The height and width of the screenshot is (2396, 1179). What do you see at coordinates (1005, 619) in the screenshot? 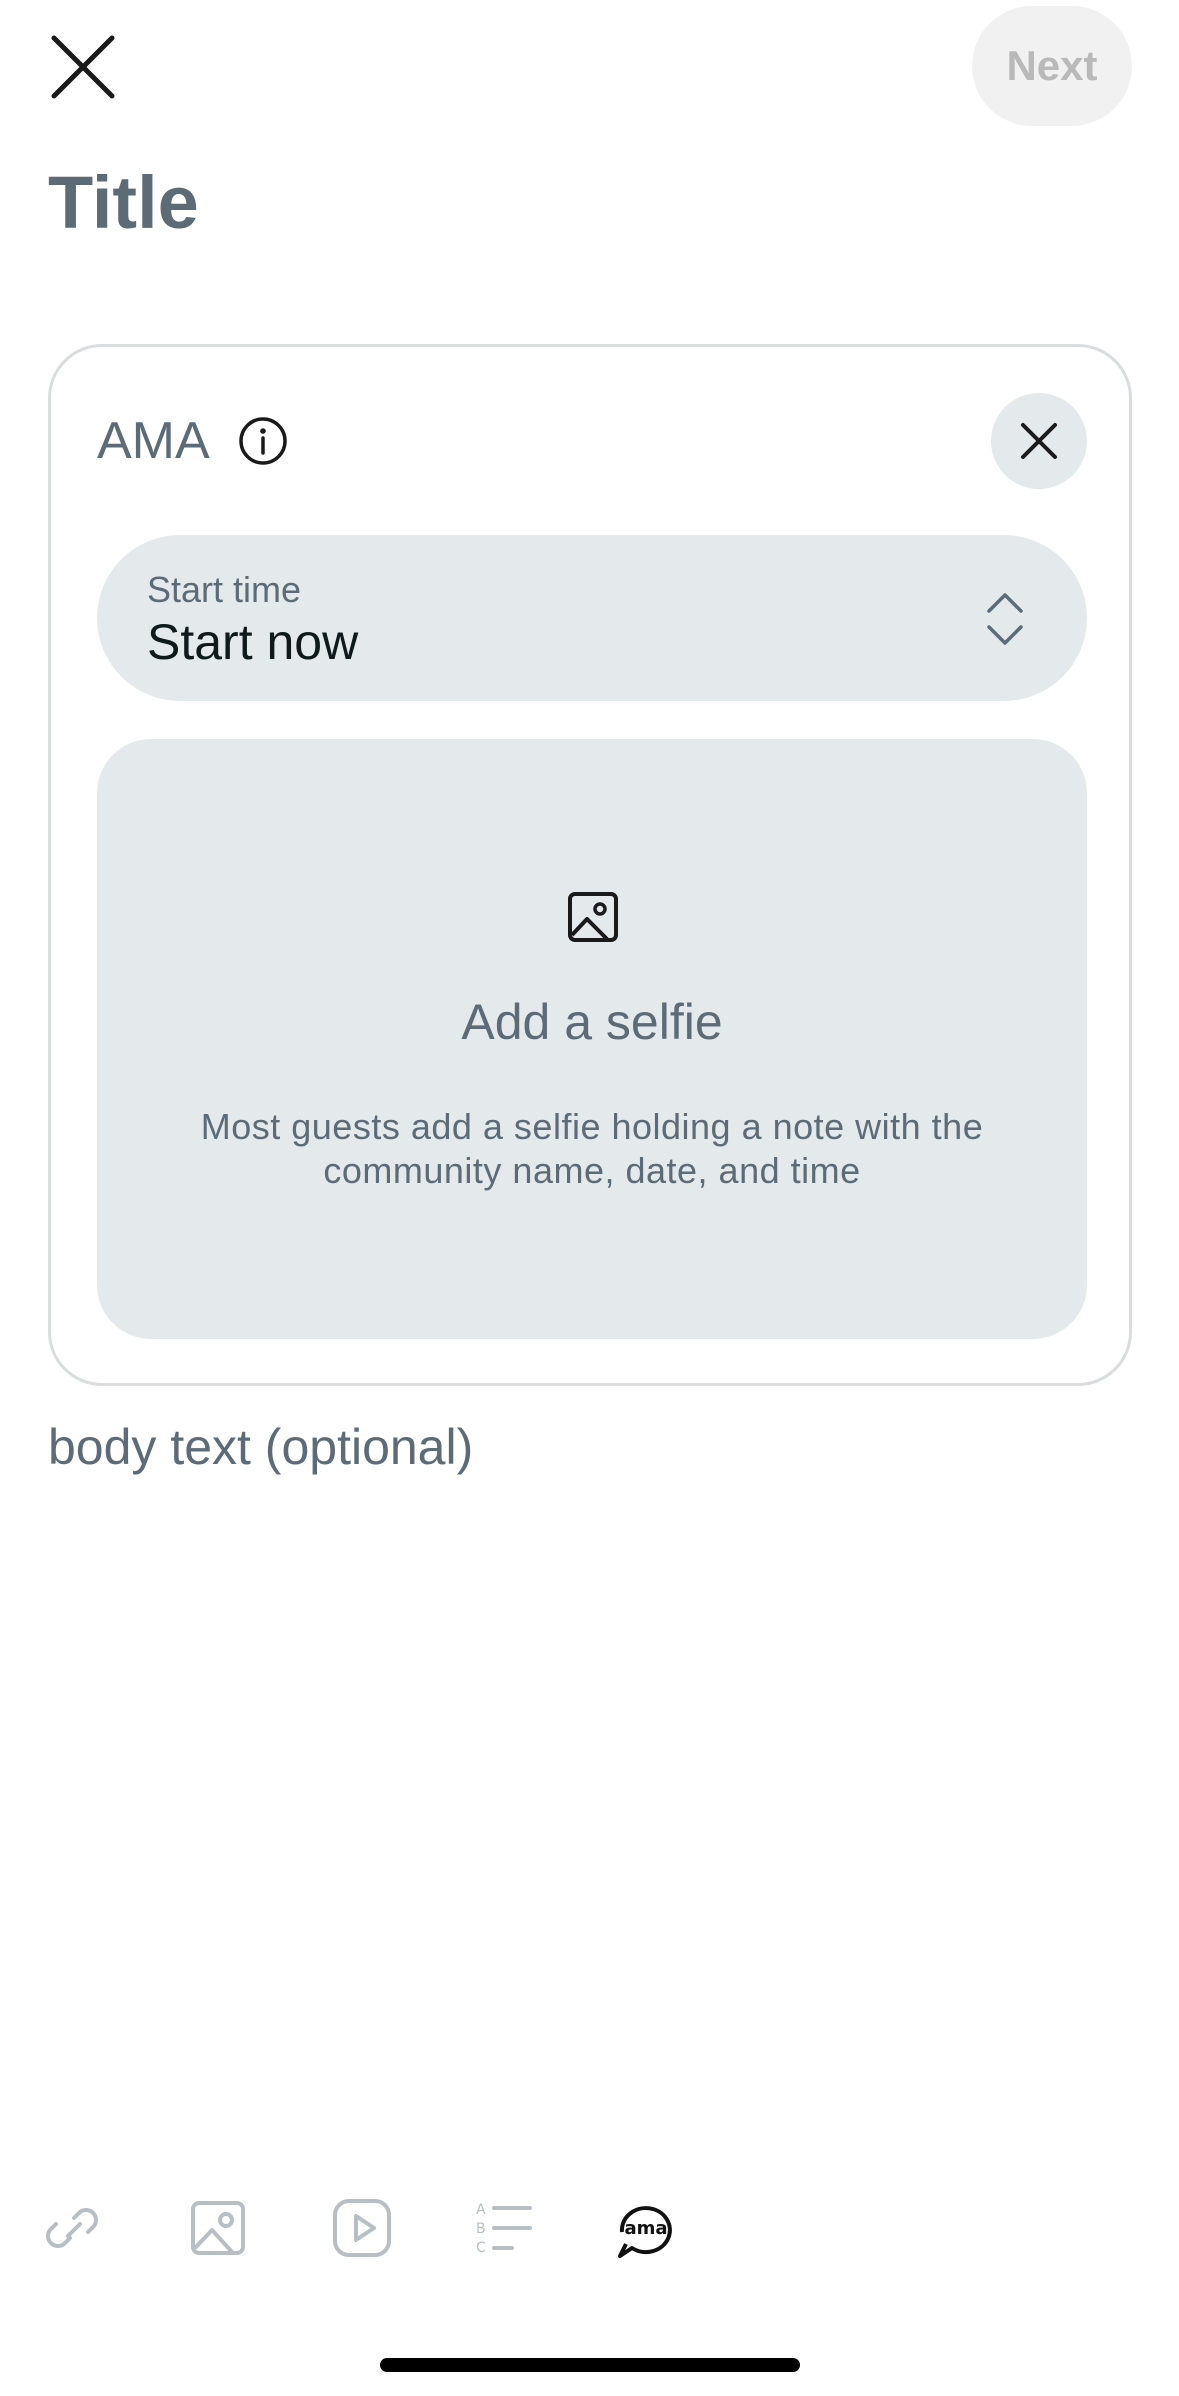
I see `chevron-up-down-icon` at bounding box center [1005, 619].